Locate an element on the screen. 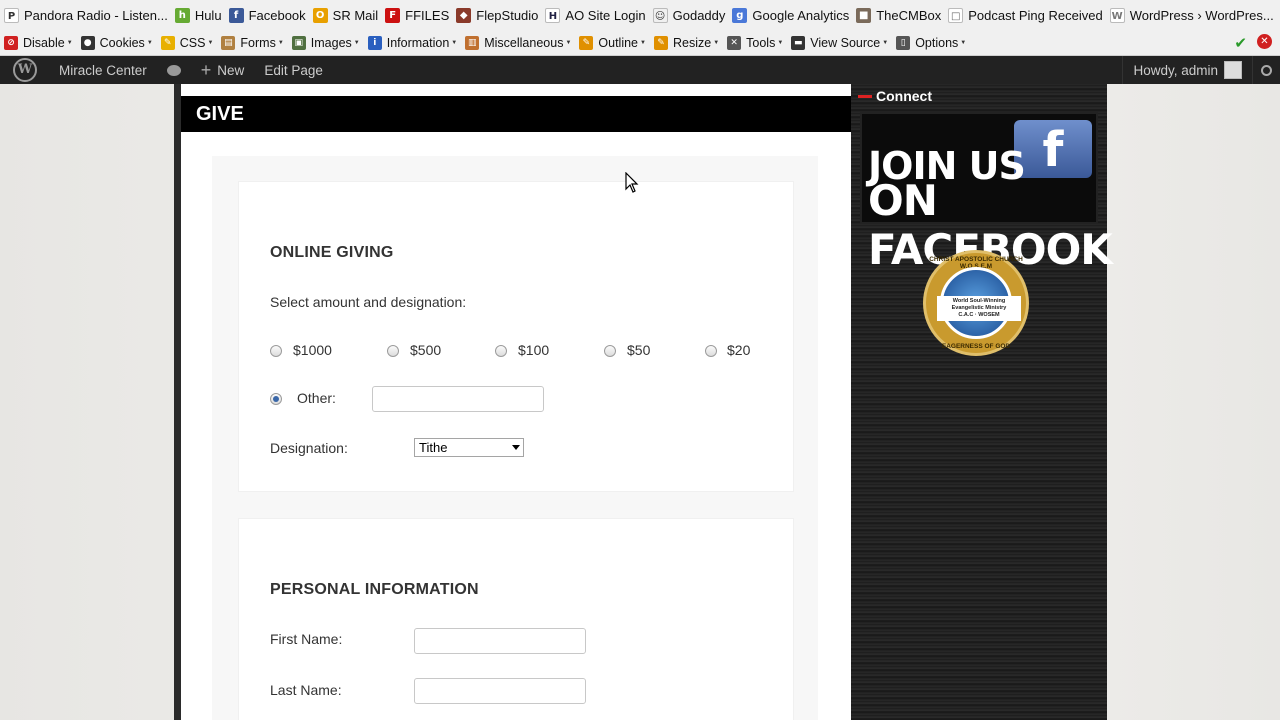 The image size is (1280, 720). devbar-menu-outline: ✎ Outline ▼ is located at coordinates (612, 43).